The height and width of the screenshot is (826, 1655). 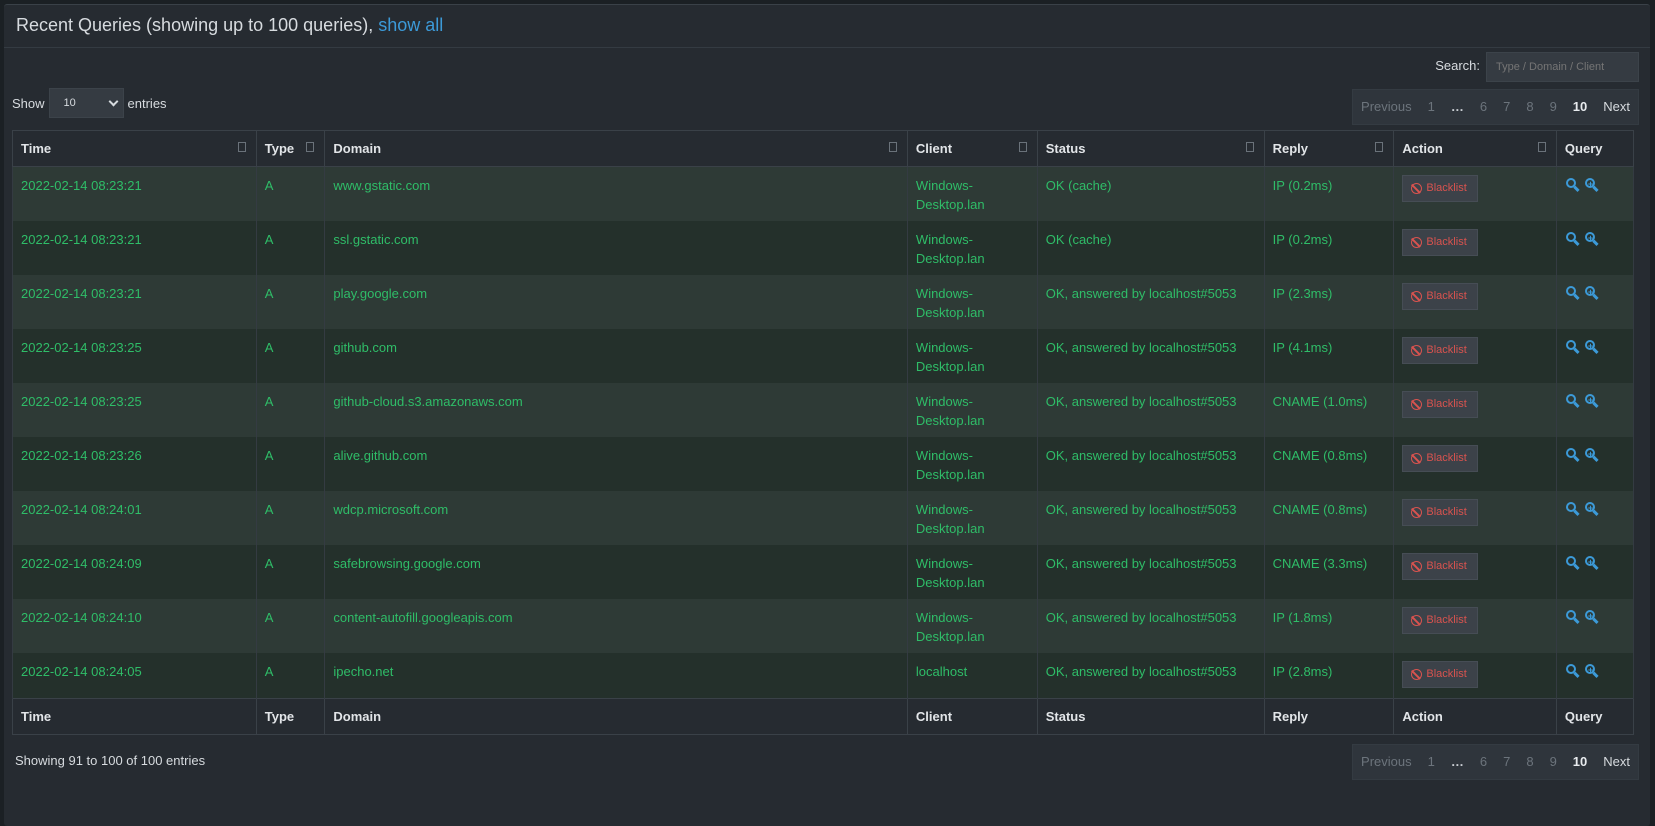 What do you see at coordinates (616, 716) in the screenshot?
I see `column-footer-domain: Domain` at bounding box center [616, 716].